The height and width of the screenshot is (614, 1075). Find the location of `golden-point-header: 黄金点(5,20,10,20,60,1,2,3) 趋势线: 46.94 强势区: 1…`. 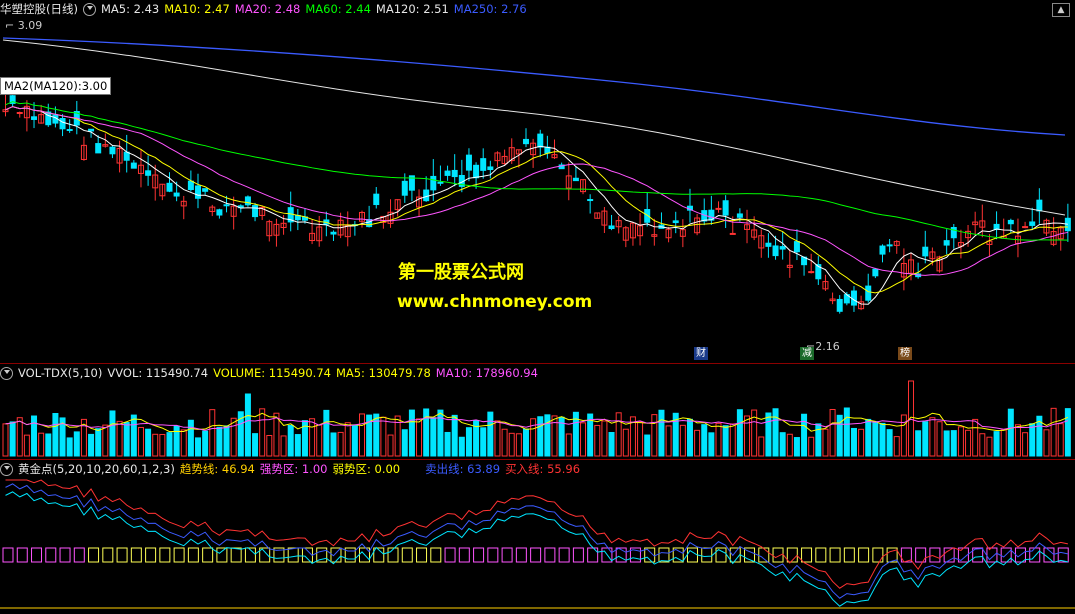

golden-point-header: 黄金点(5,20,10,20,60,1,2,3) 趋势线: 46.94 强势区: 1… is located at coordinates (292, 469).